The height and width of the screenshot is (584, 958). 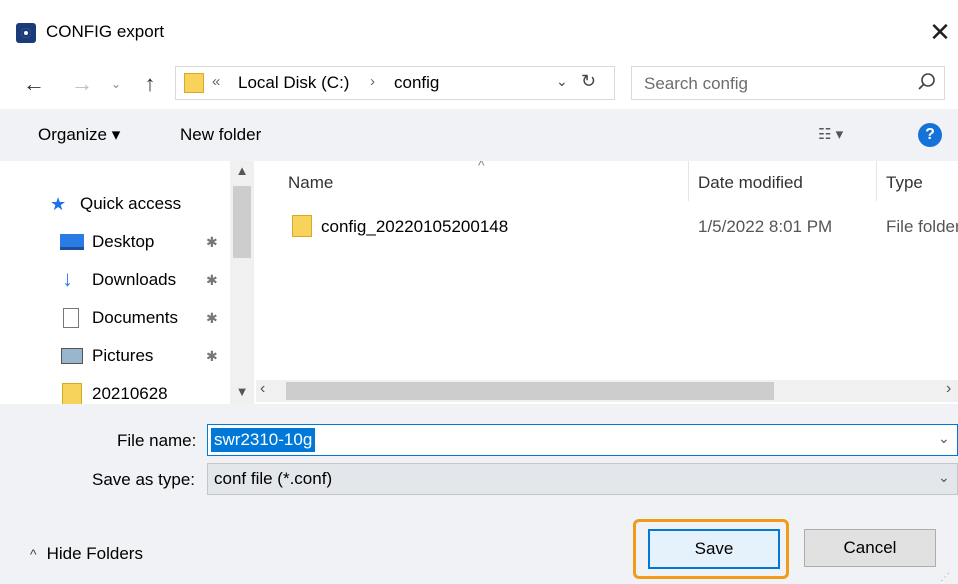 What do you see at coordinates (562, 81) in the screenshot?
I see `address-dropdown-icon: ⌄` at bounding box center [562, 81].